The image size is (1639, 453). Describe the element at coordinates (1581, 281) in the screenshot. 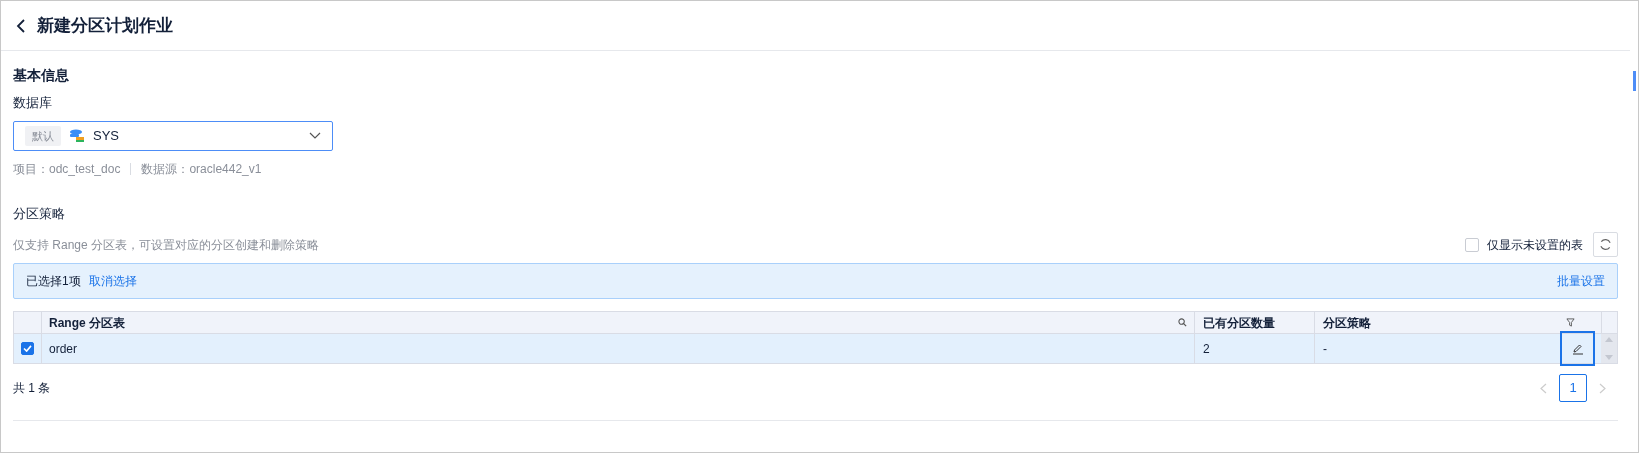

I see `batch-settings-link: 批量设置` at that location.